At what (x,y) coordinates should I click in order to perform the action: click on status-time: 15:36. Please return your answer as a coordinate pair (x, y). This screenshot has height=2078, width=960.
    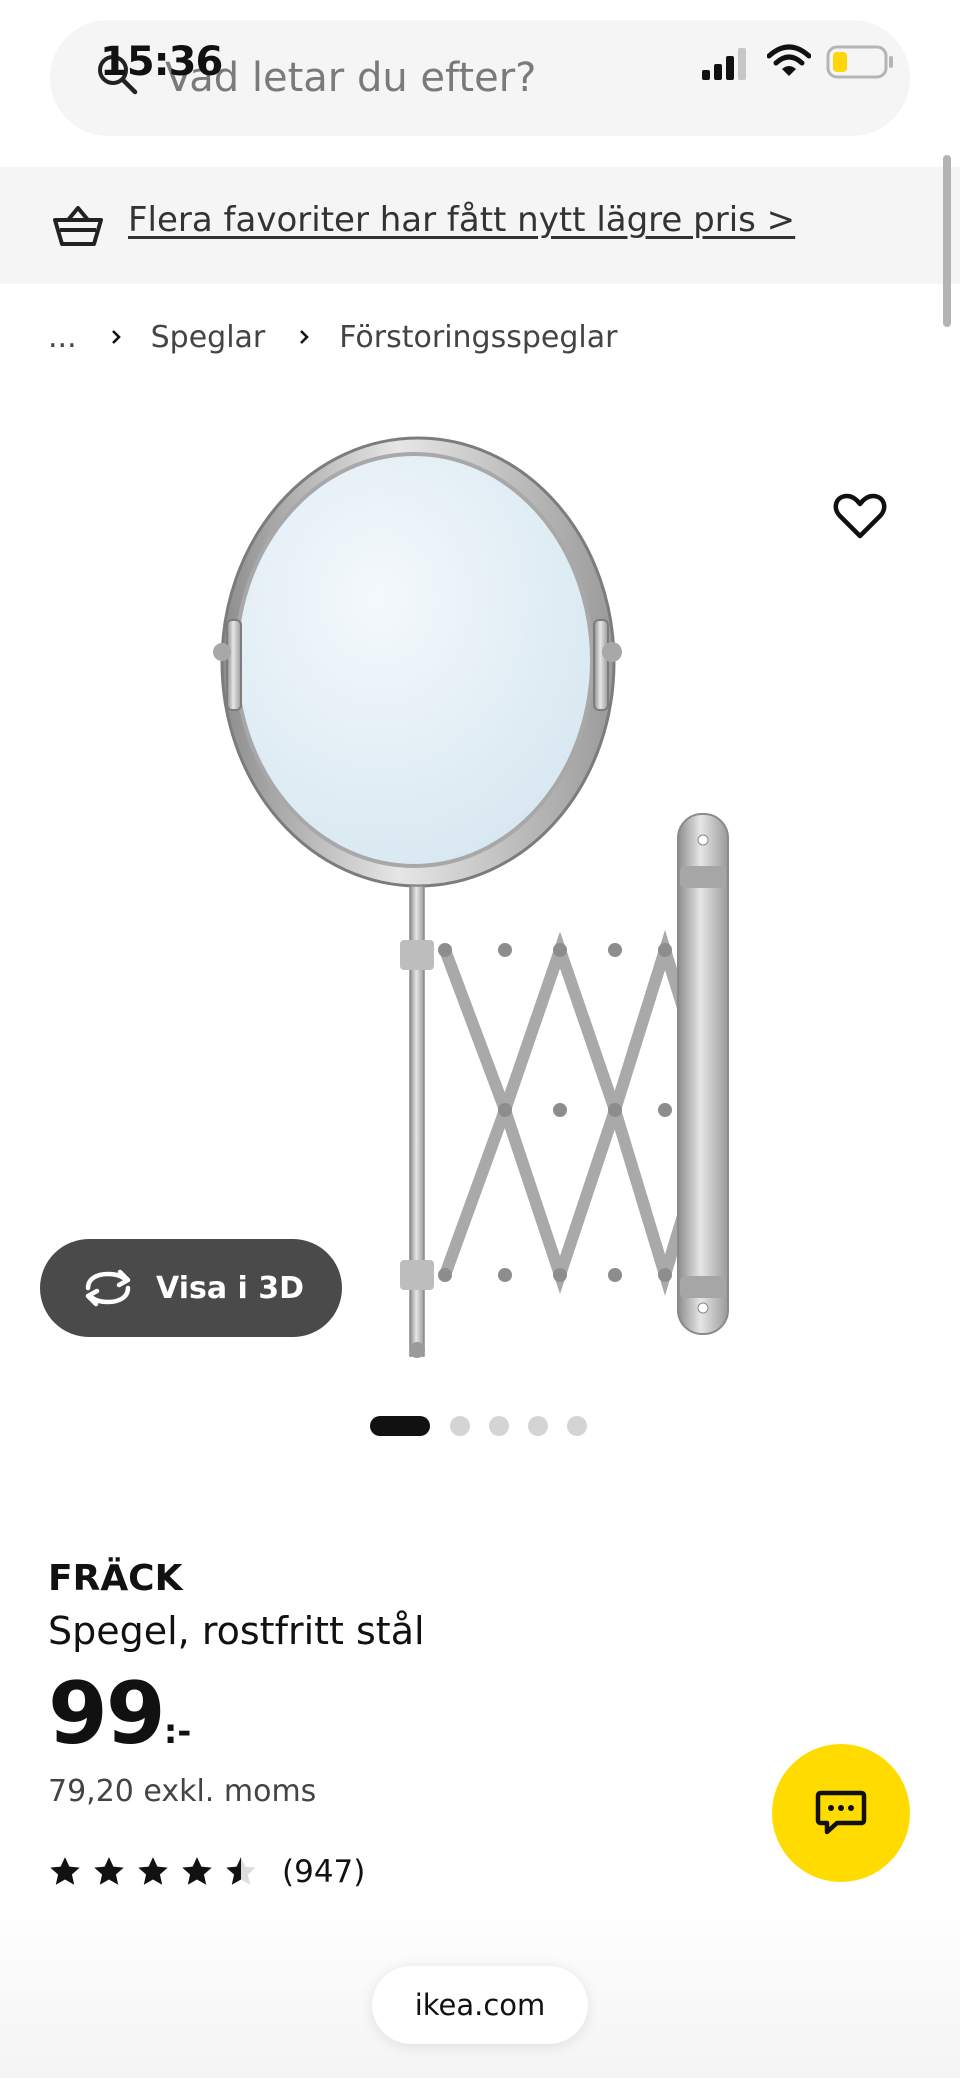
    Looking at the image, I should click on (161, 62).